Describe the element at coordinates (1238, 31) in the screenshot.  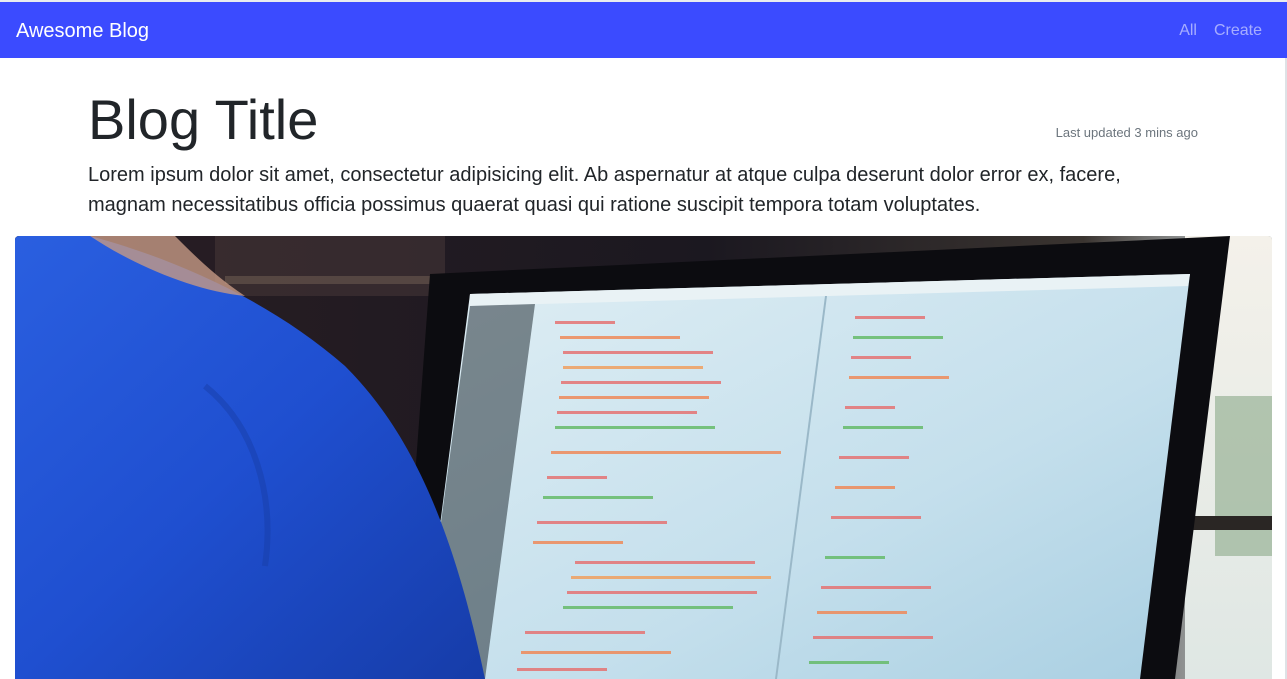
I see `nav-link-create: Create` at that location.